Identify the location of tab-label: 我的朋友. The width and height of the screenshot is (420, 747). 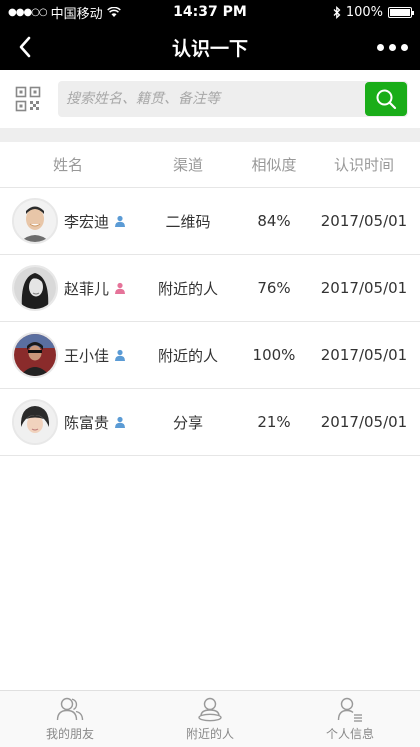
(69, 734).